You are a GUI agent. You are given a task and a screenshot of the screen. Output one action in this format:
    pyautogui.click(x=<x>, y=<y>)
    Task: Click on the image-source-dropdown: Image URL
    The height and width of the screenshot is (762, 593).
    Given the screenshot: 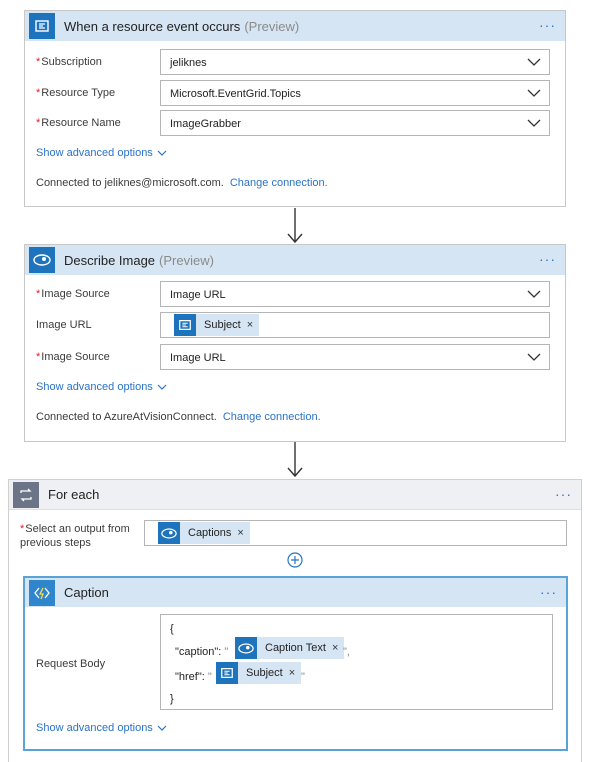 What is the action you would take?
    pyautogui.click(x=355, y=294)
    